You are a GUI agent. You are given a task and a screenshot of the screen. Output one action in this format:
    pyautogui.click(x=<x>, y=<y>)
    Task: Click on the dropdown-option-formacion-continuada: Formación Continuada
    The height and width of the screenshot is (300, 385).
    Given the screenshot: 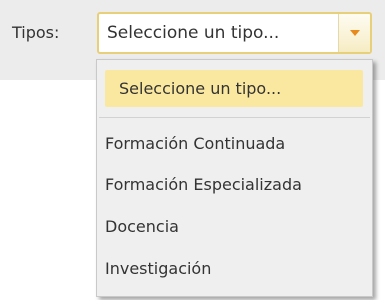 What is the action you would take?
    pyautogui.click(x=195, y=143)
    